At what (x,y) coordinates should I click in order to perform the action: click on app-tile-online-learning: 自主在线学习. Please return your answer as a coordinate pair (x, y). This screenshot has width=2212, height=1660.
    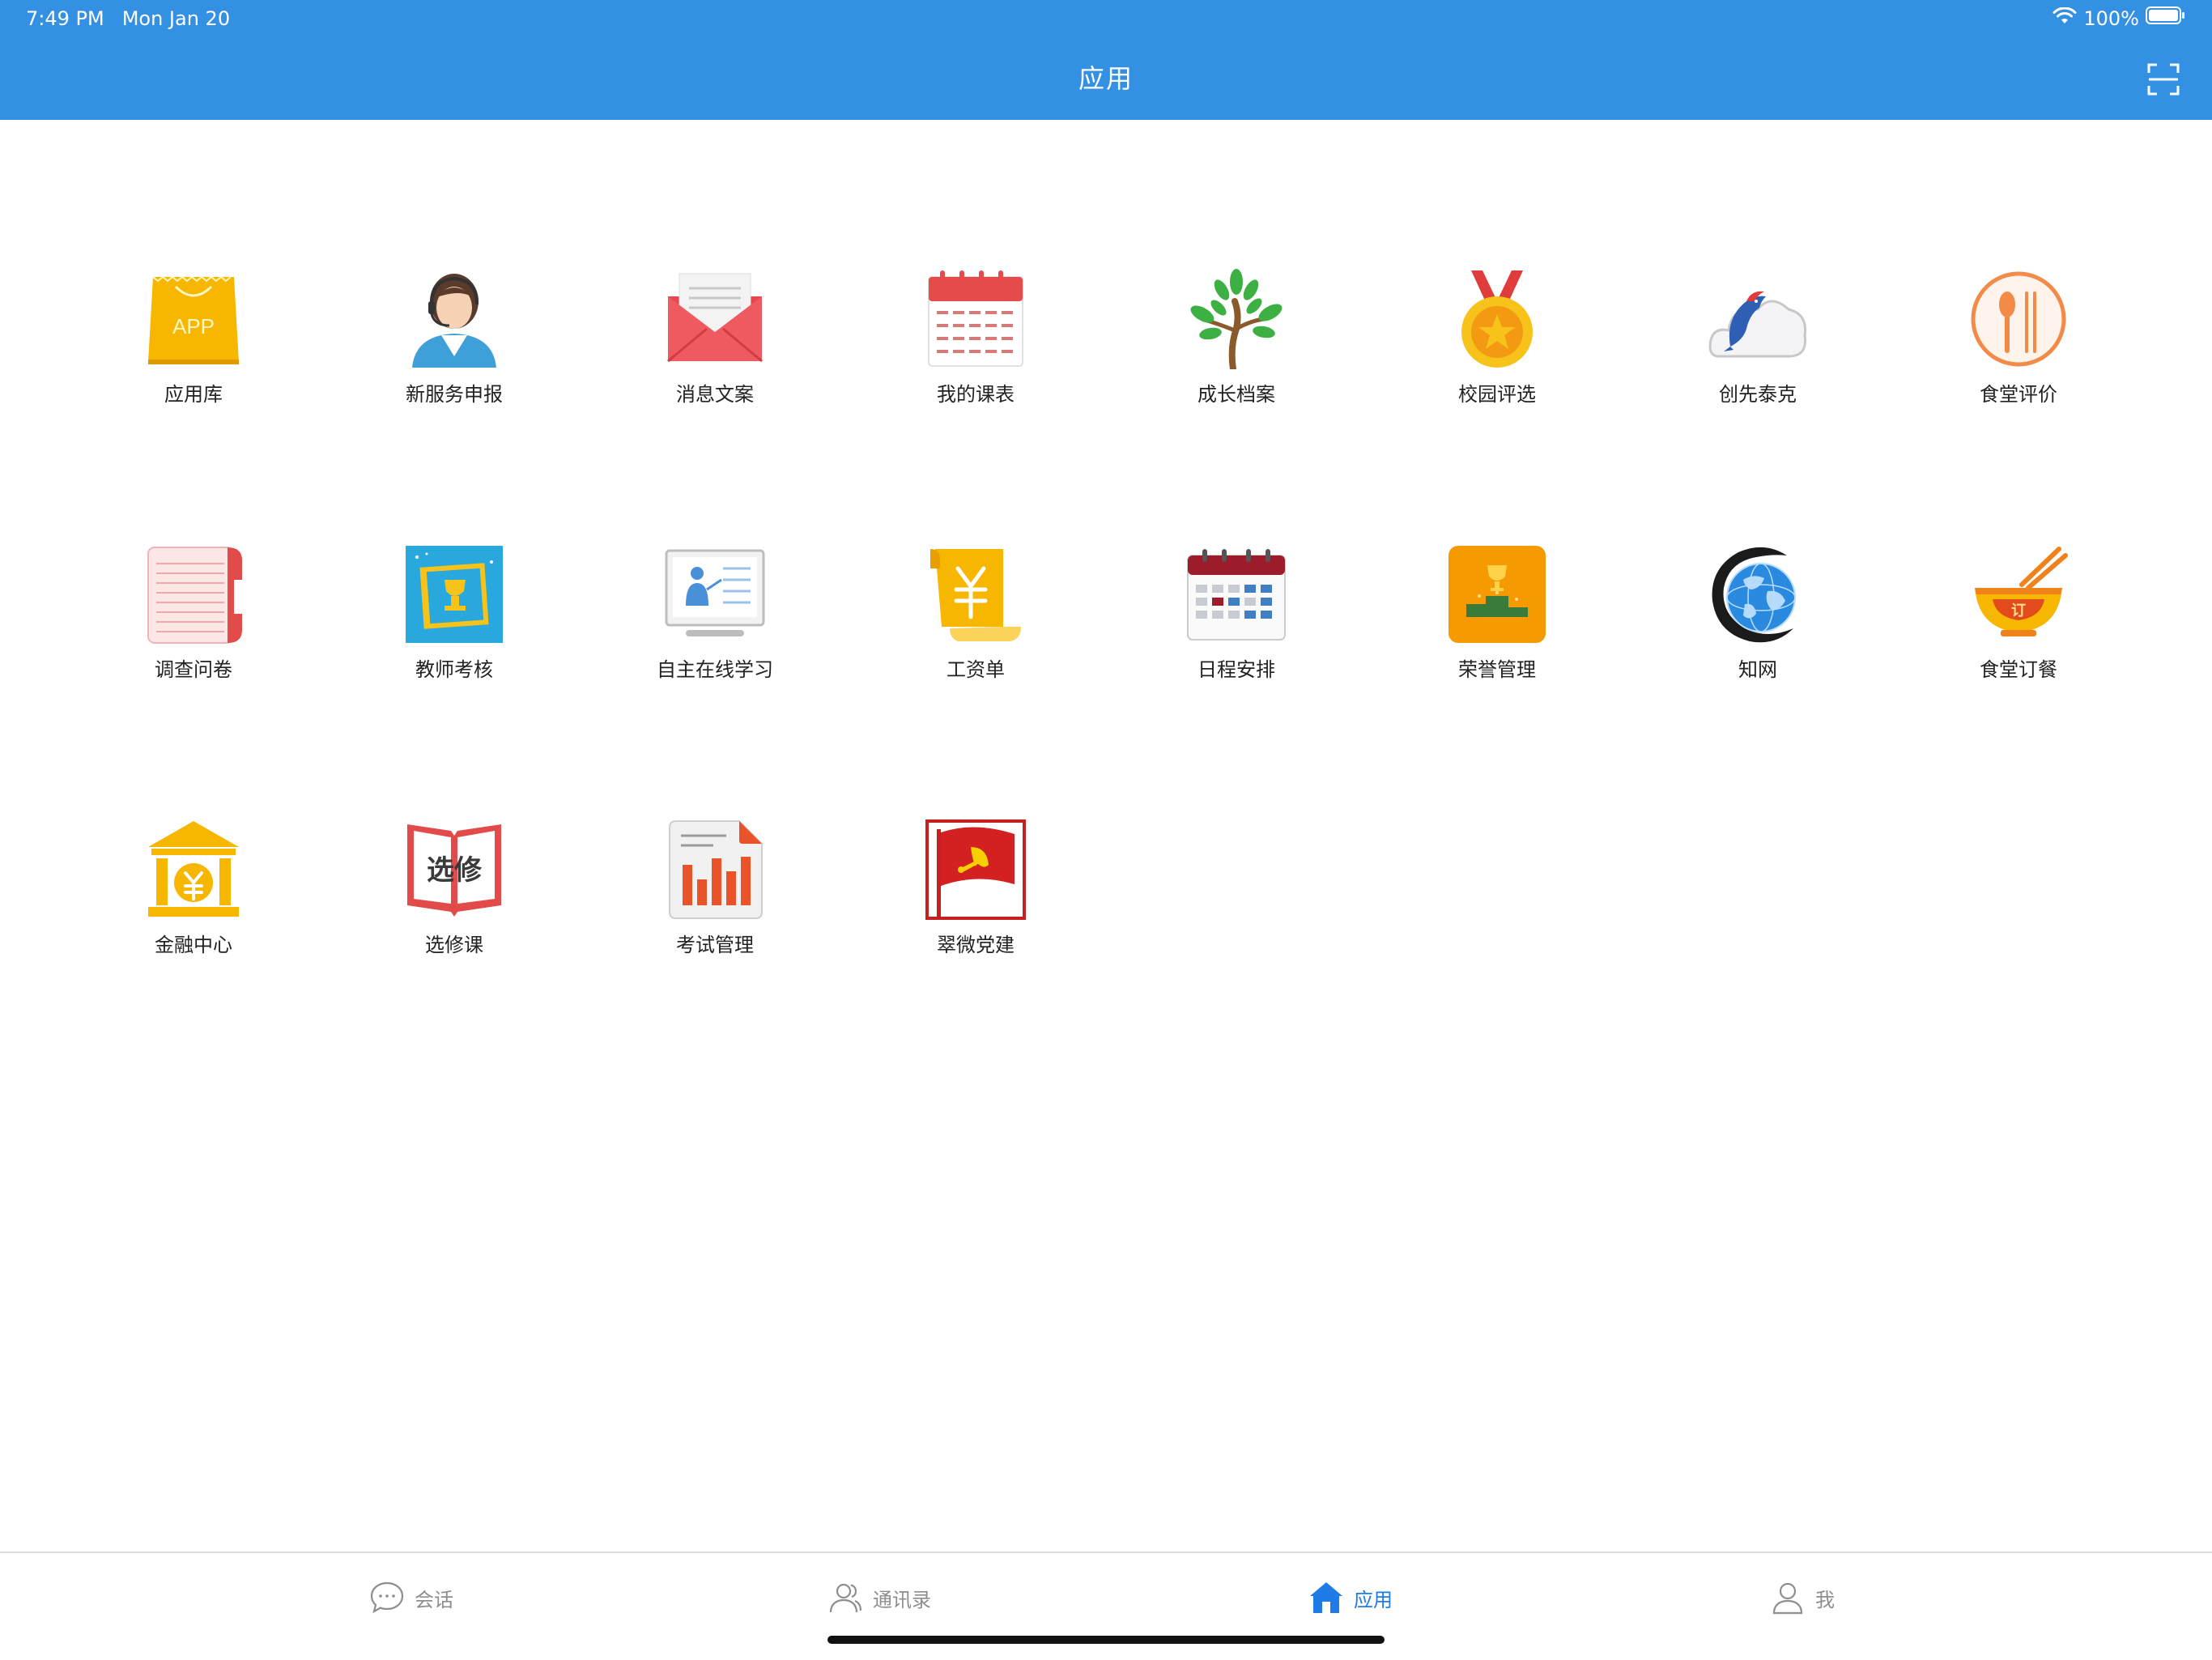
    Looking at the image, I should click on (715, 575).